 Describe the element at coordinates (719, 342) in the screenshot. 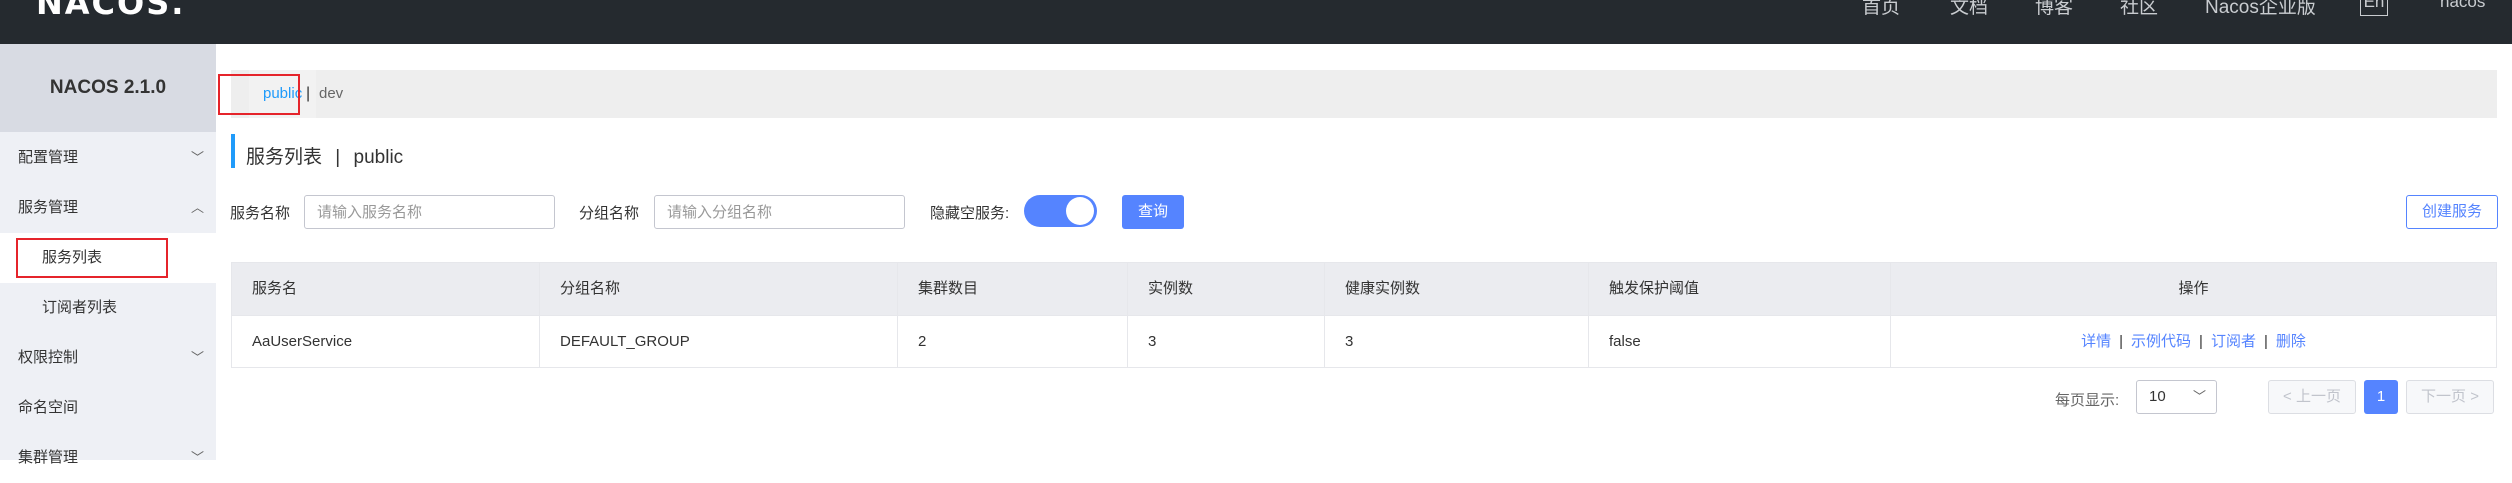

I see `cell-group-name: DEFAULT_GROUP` at that location.